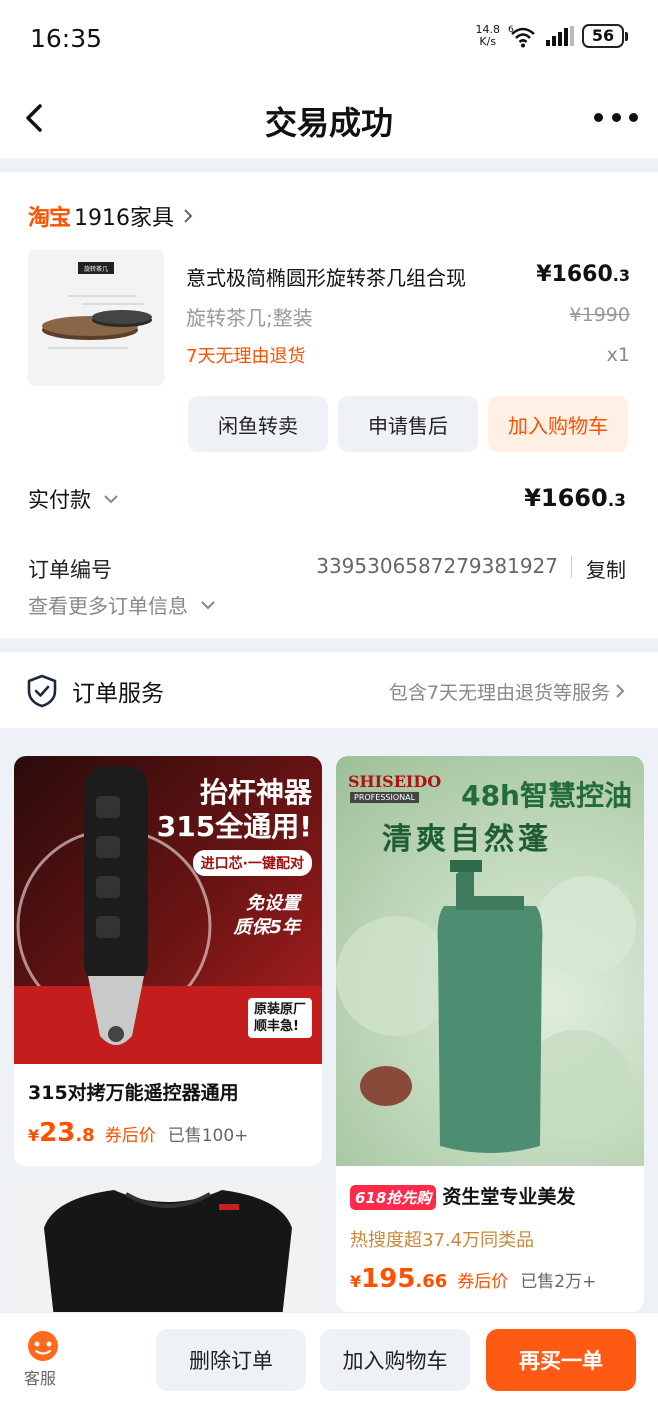  What do you see at coordinates (561, 1360) in the screenshot?
I see `rebuy-button: 再买一单` at bounding box center [561, 1360].